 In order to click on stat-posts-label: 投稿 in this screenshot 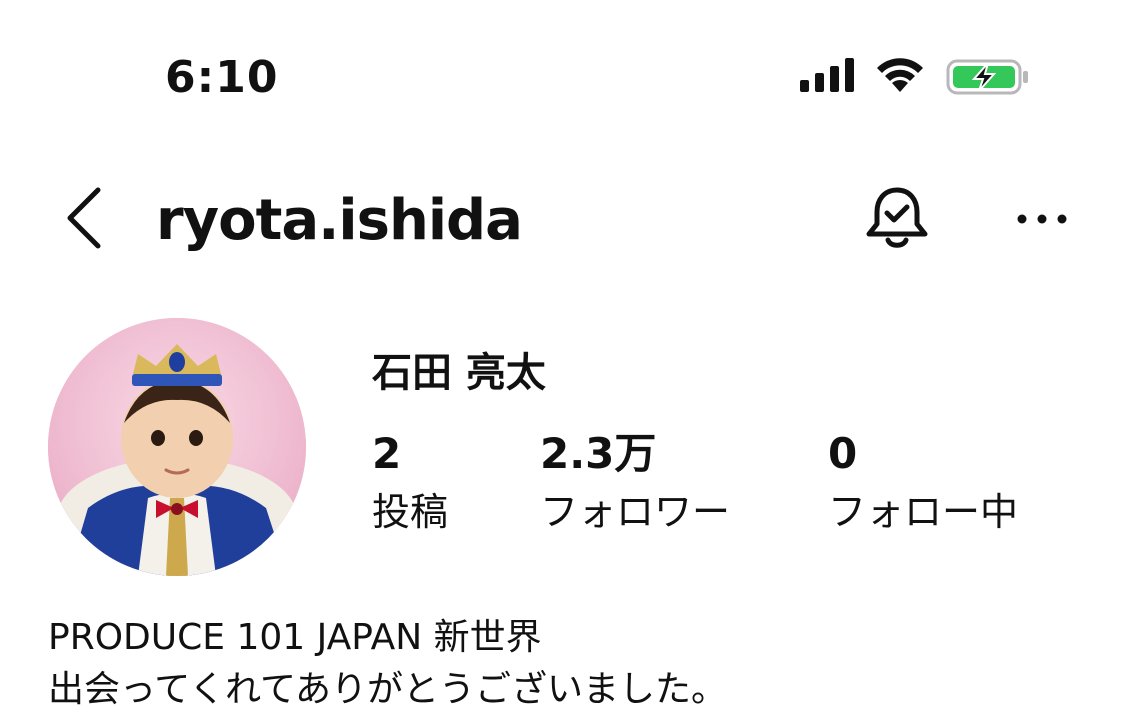, I will do `click(410, 512)`.